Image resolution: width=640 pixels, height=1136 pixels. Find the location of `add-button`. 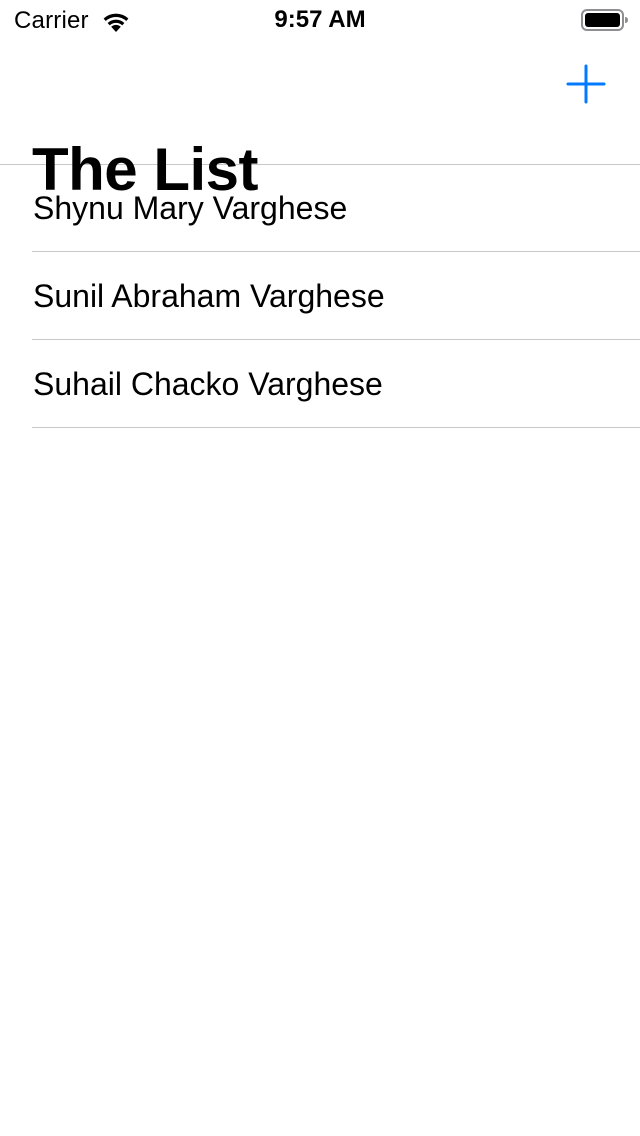

add-button is located at coordinates (586, 84).